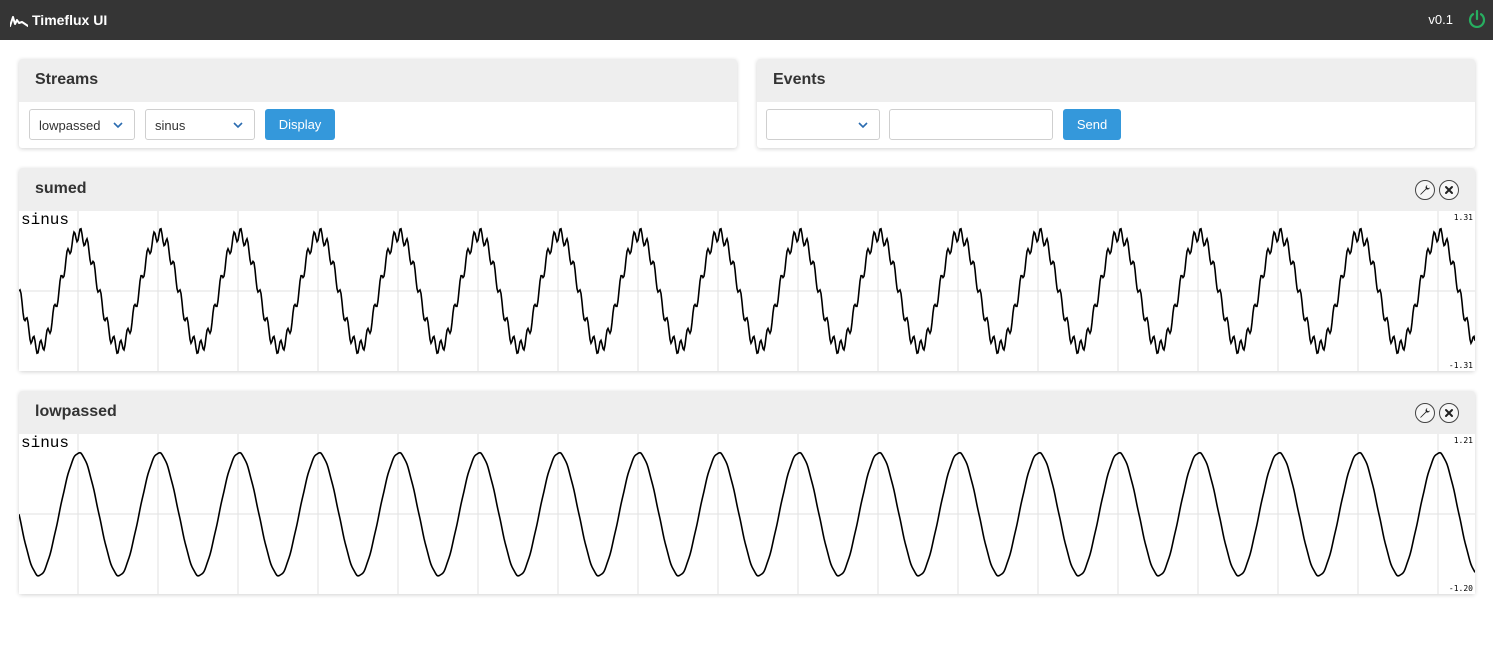 This screenshot has width=1493, height=657. Describe the element at coordinates (378, 103) in the screenshot. I see `streams-card: Streams lowpassed sinus Display` at that location.